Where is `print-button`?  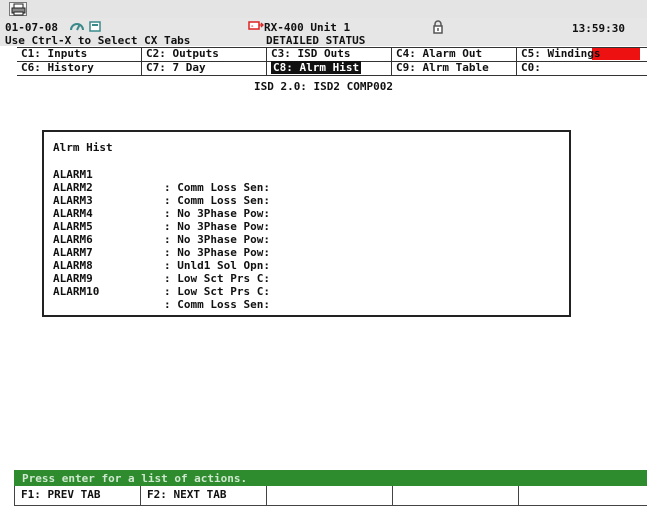
print-button is located at coordinates (18, 9).